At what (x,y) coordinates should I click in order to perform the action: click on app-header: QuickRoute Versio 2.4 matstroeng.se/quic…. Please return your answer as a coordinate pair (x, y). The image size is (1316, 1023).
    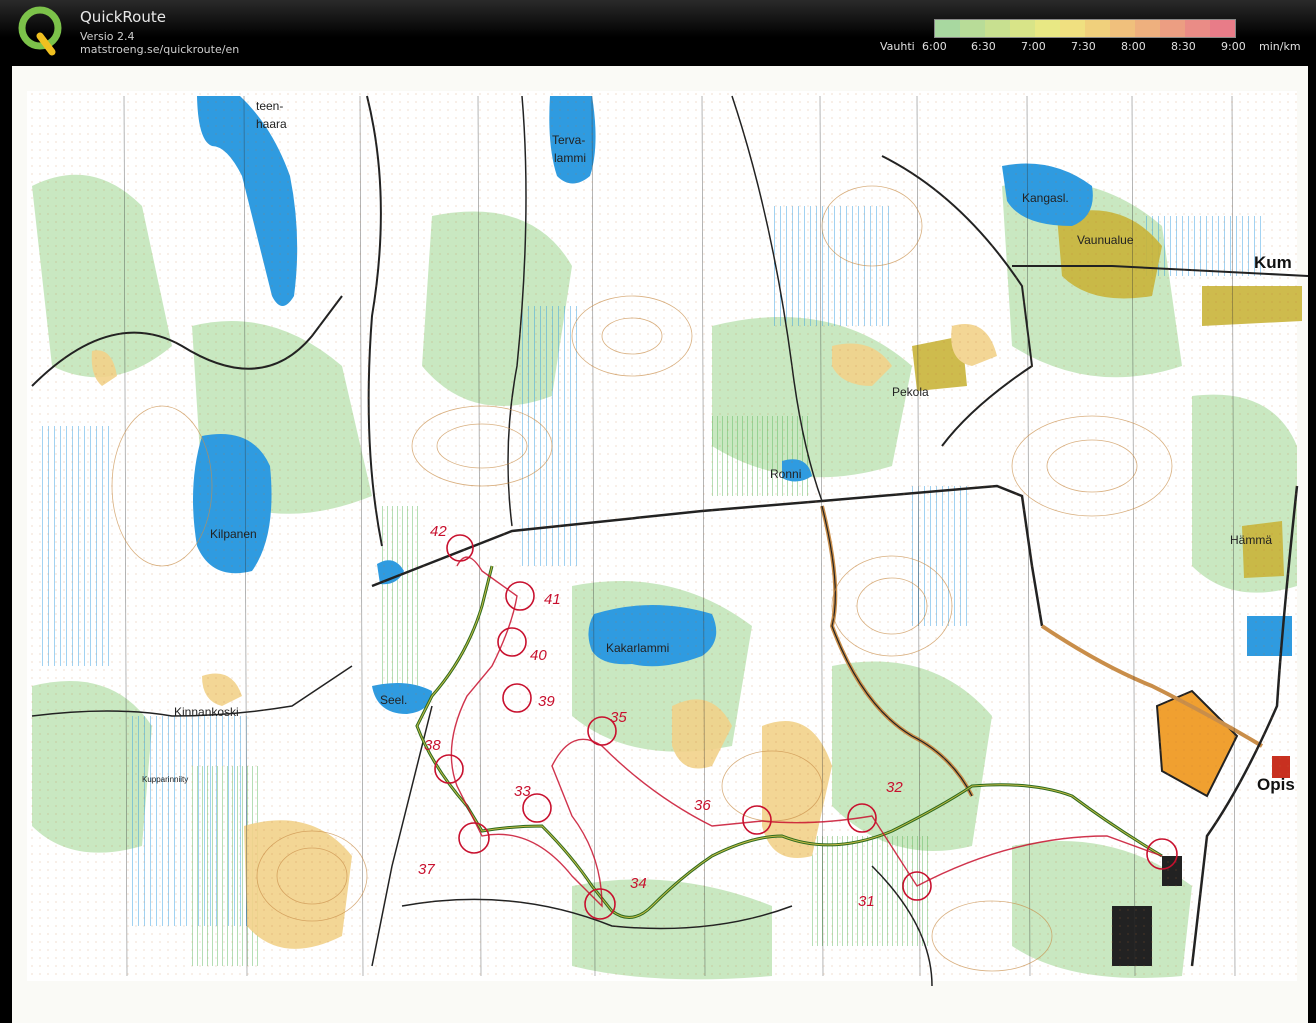
    Looking at the image, I should click on (658, 31).